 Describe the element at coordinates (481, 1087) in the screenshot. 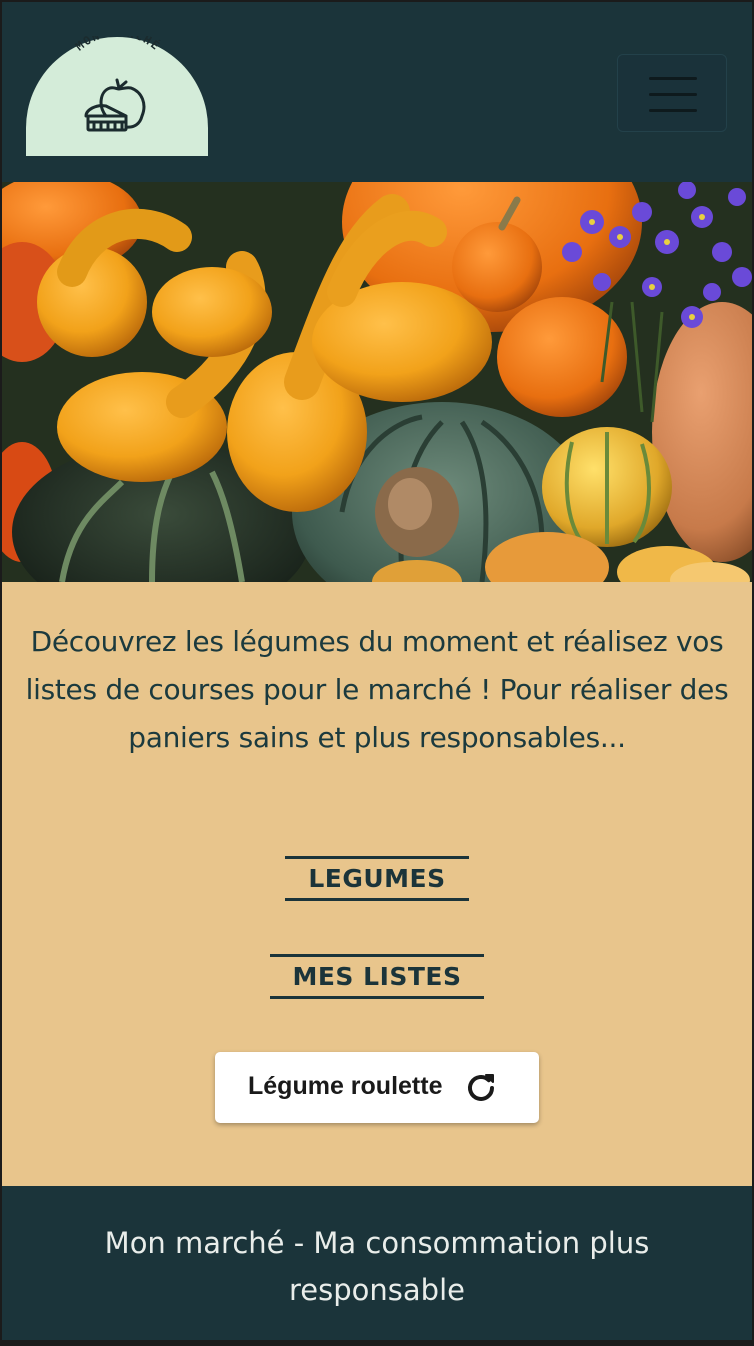

I see `refresh-icon` at that location.